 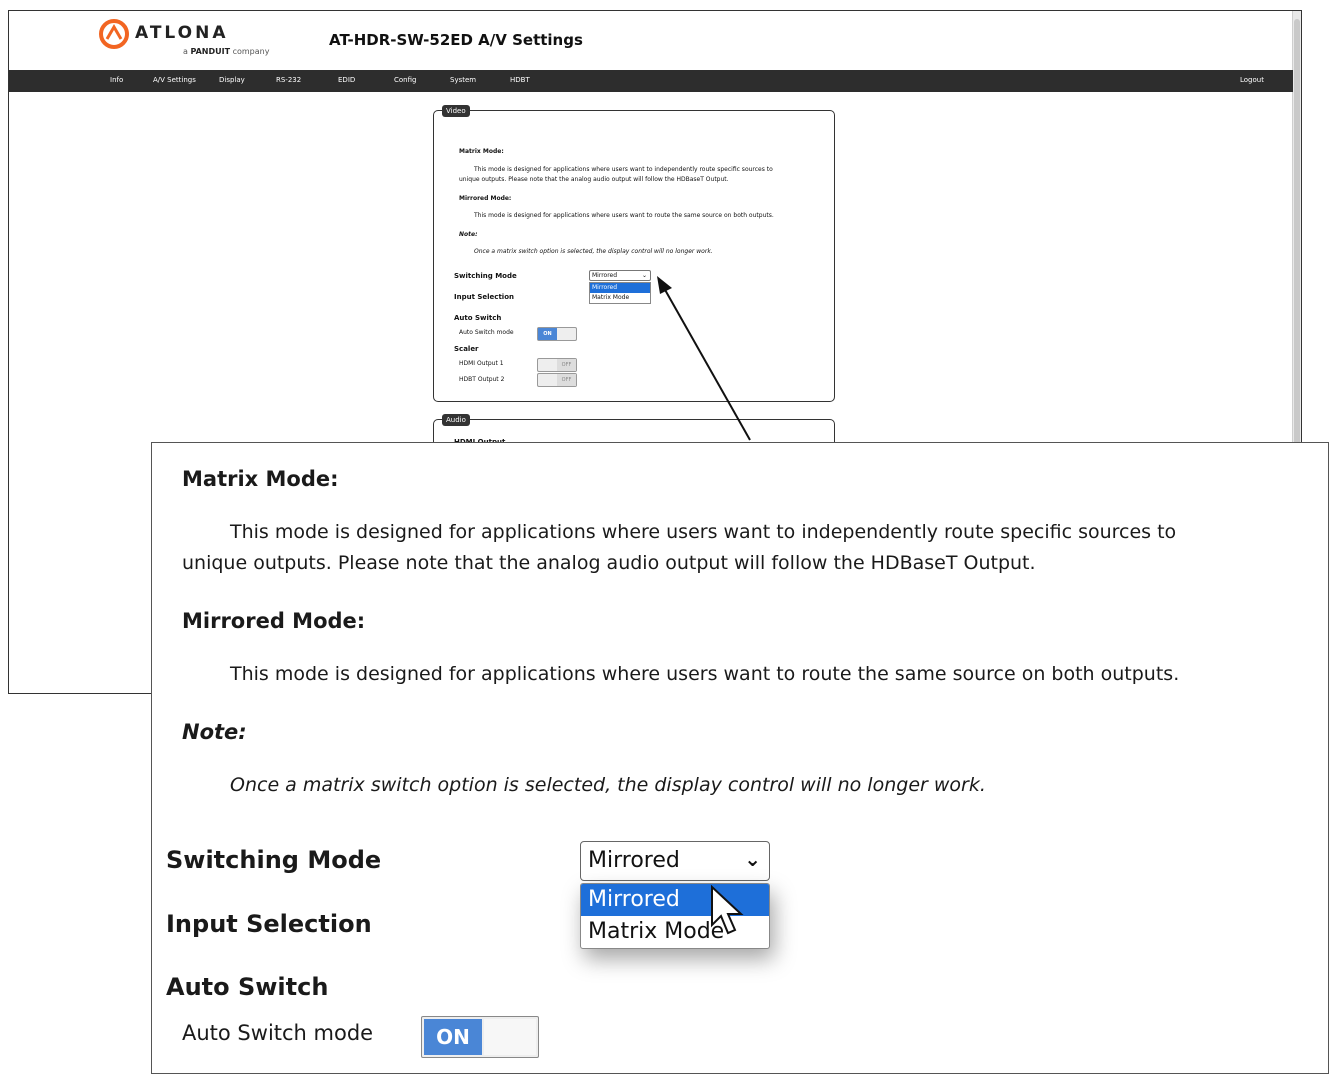 What do you see at coordinates (247, 987) in the screenshot?
I see `zoom-auto-switch-label: Auto Switch` at bounding box center [247, 987].